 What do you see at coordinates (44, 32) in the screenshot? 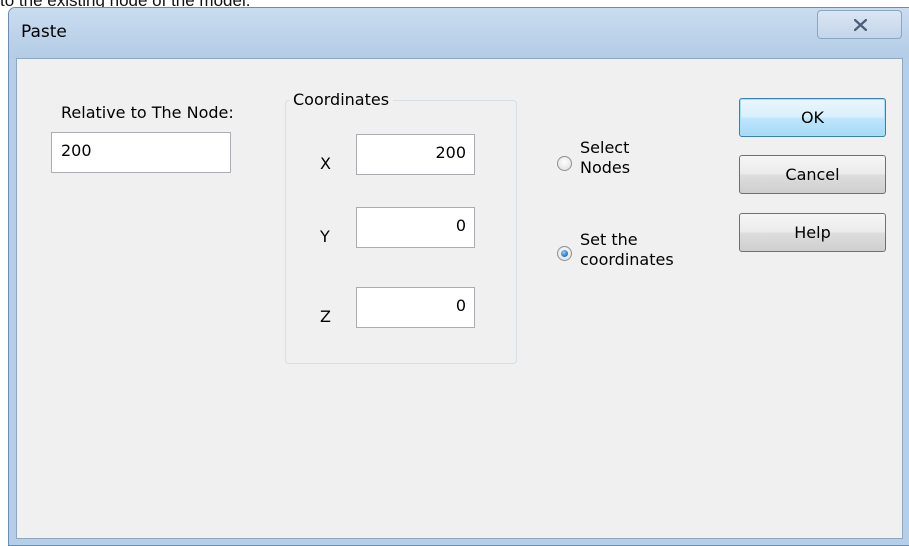
I see `dialog-title: Paste` at bounding box center [44, 32].